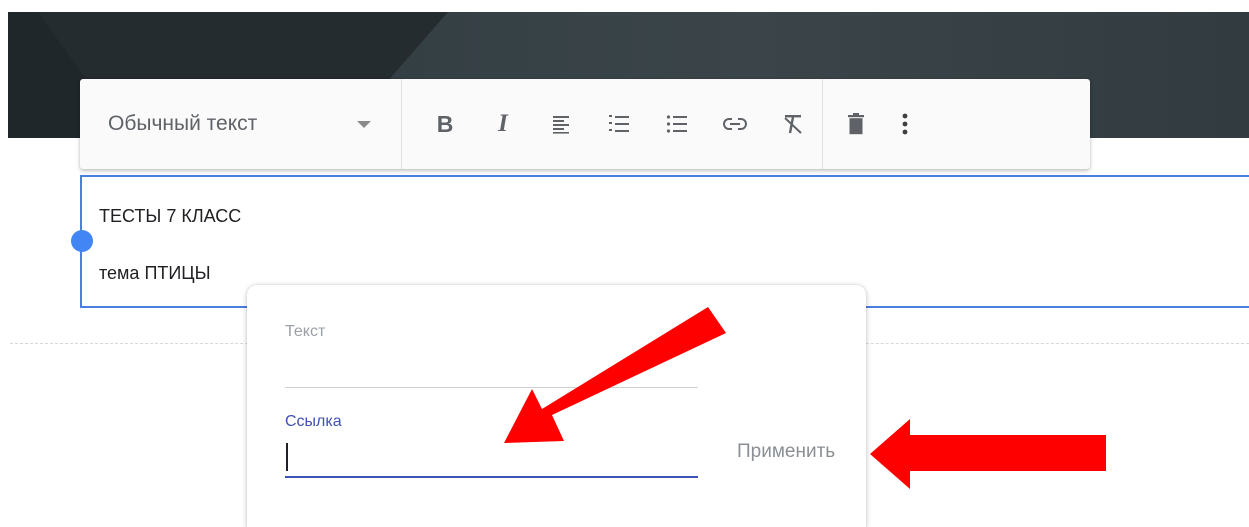 The width and height of the screenshot is (1249, 527). I want to click on paragraph-style-select: Обычный текст, so click(241, 124).